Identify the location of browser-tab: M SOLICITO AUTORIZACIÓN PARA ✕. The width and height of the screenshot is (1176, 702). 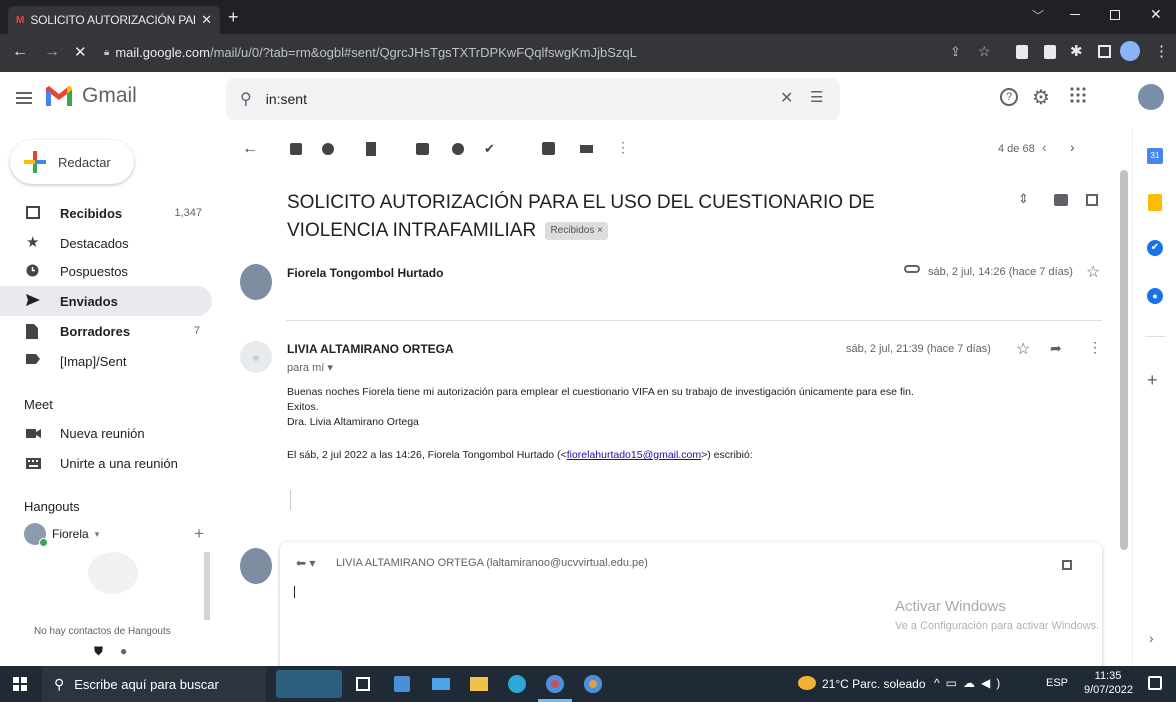
(114, 20).